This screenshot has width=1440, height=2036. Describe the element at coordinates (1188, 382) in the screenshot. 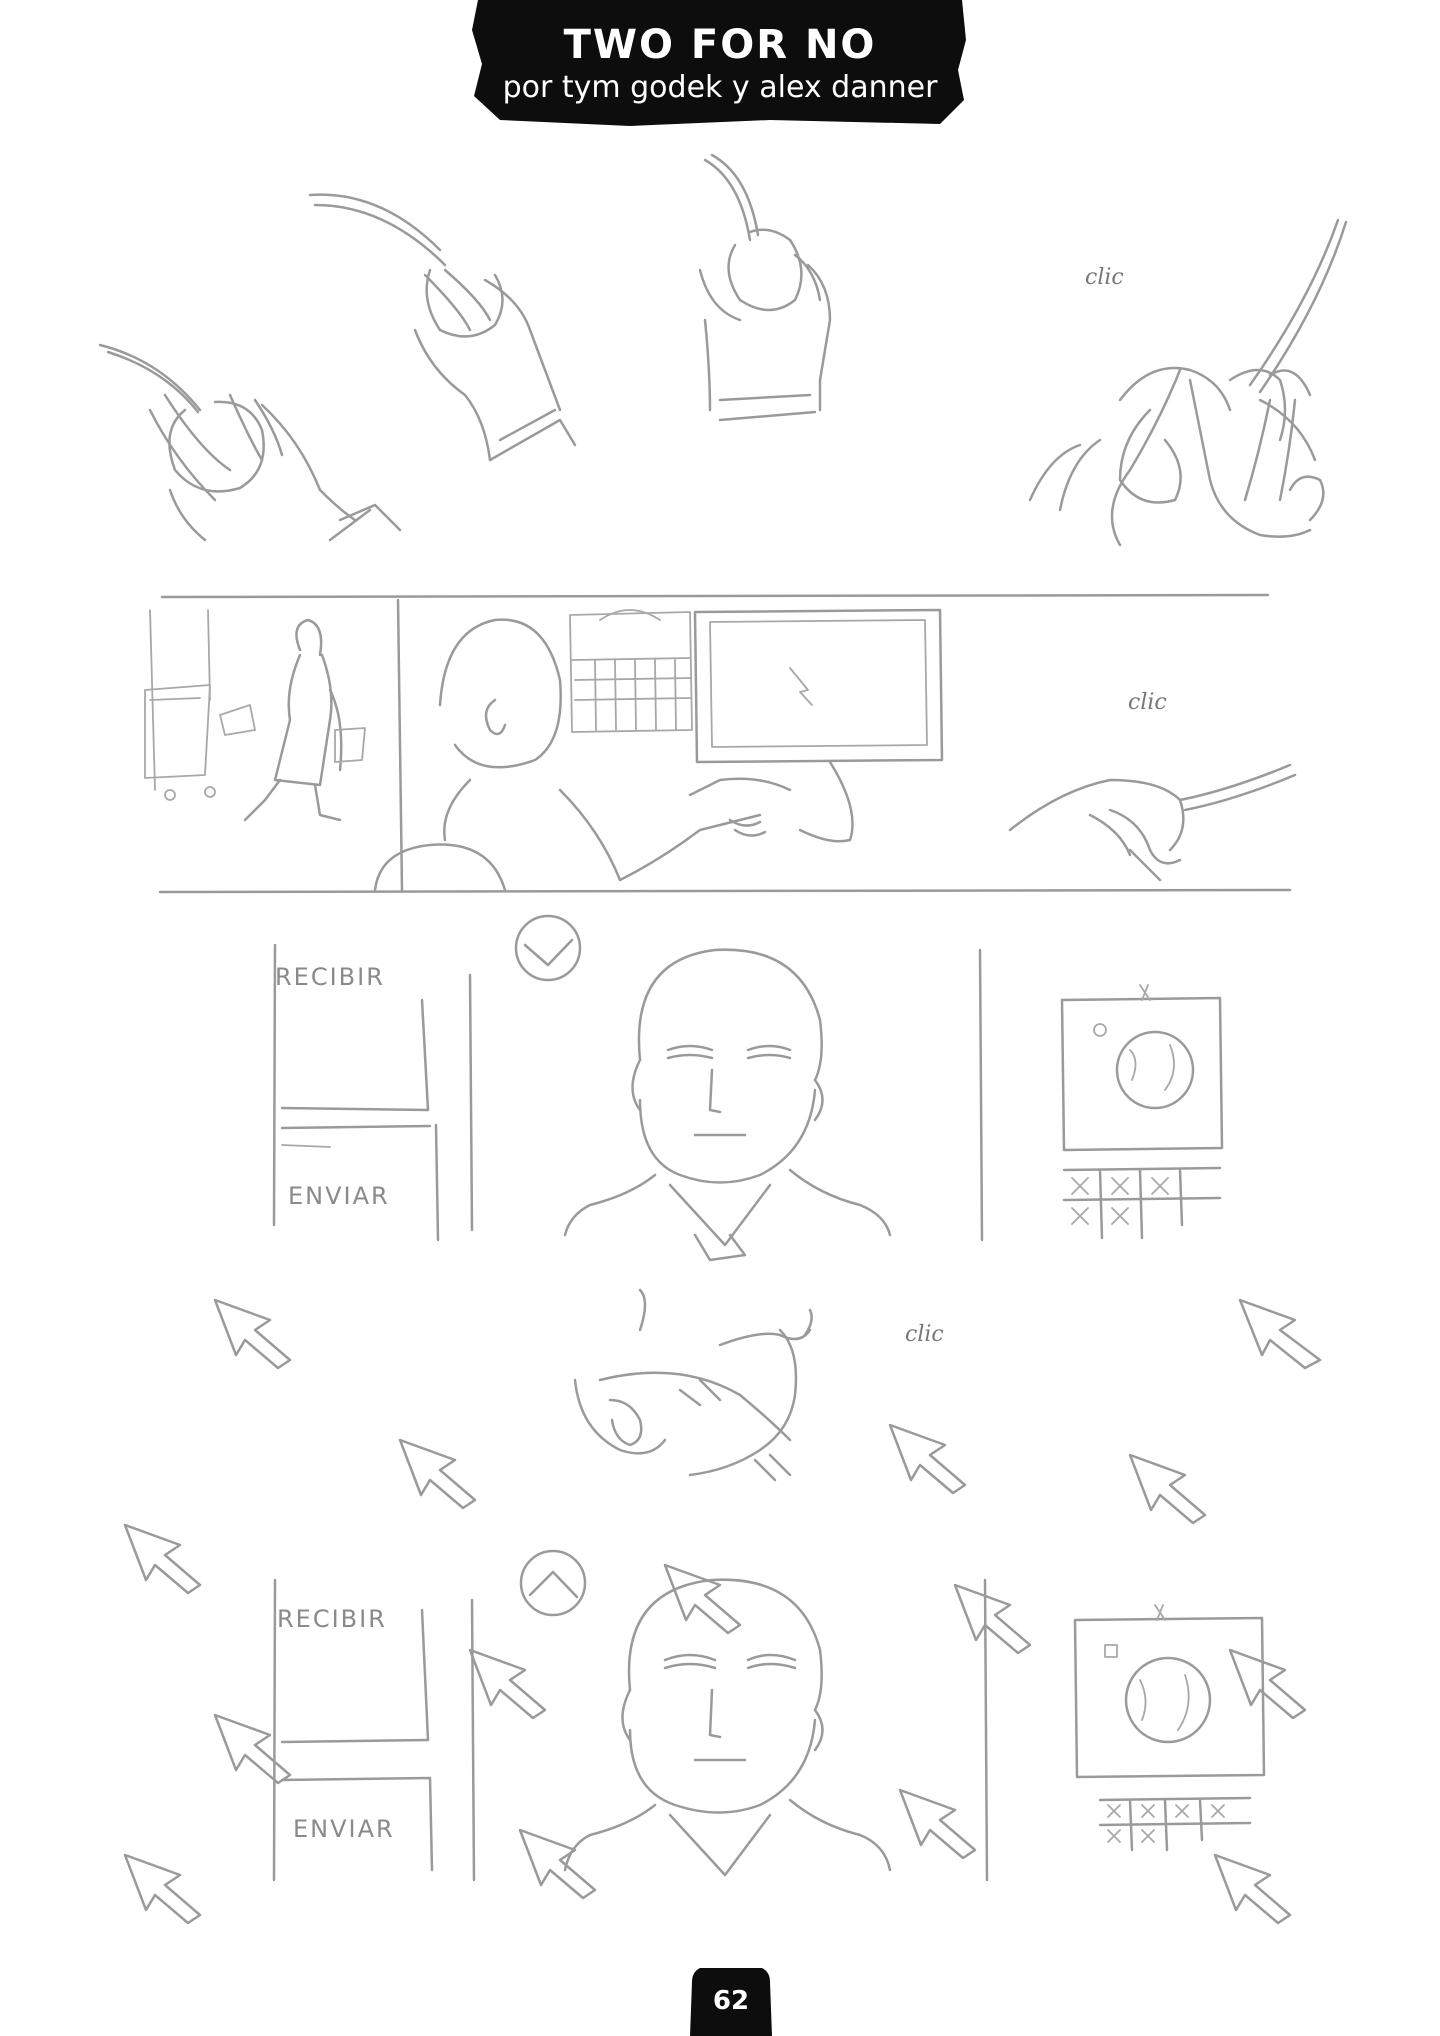

I see `hand-on-mouse-closeup` at that location.